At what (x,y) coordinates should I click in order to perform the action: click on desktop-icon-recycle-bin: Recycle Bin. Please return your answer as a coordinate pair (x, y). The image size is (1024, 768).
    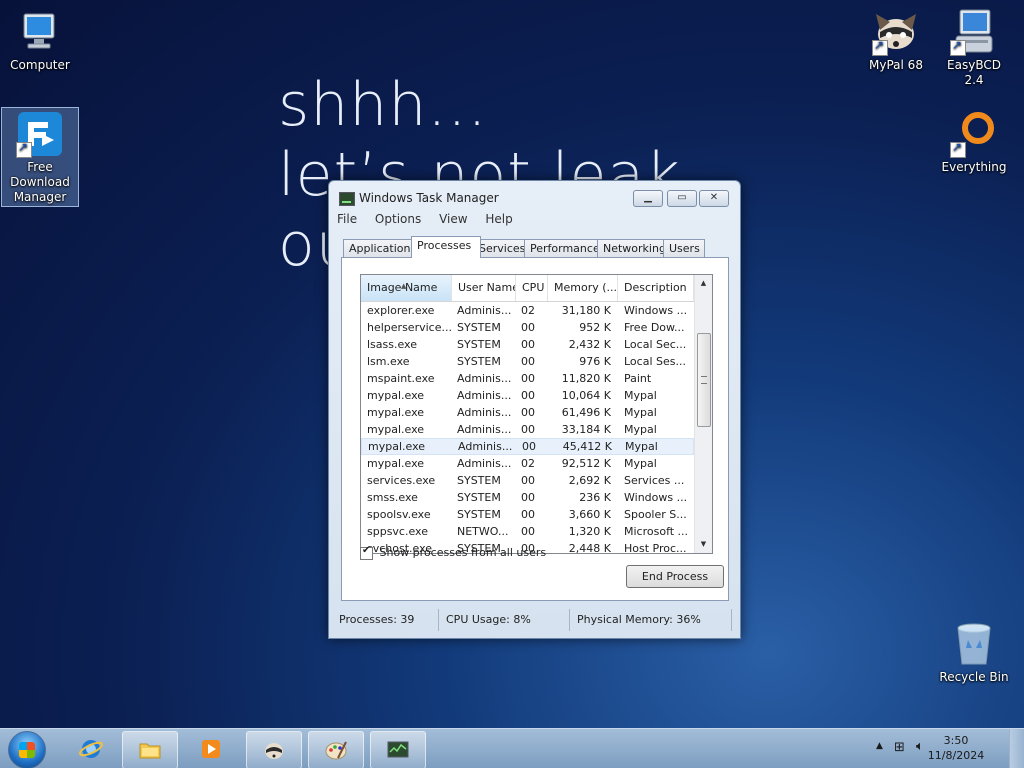
    Looking at the image, I should click on (974, 652).